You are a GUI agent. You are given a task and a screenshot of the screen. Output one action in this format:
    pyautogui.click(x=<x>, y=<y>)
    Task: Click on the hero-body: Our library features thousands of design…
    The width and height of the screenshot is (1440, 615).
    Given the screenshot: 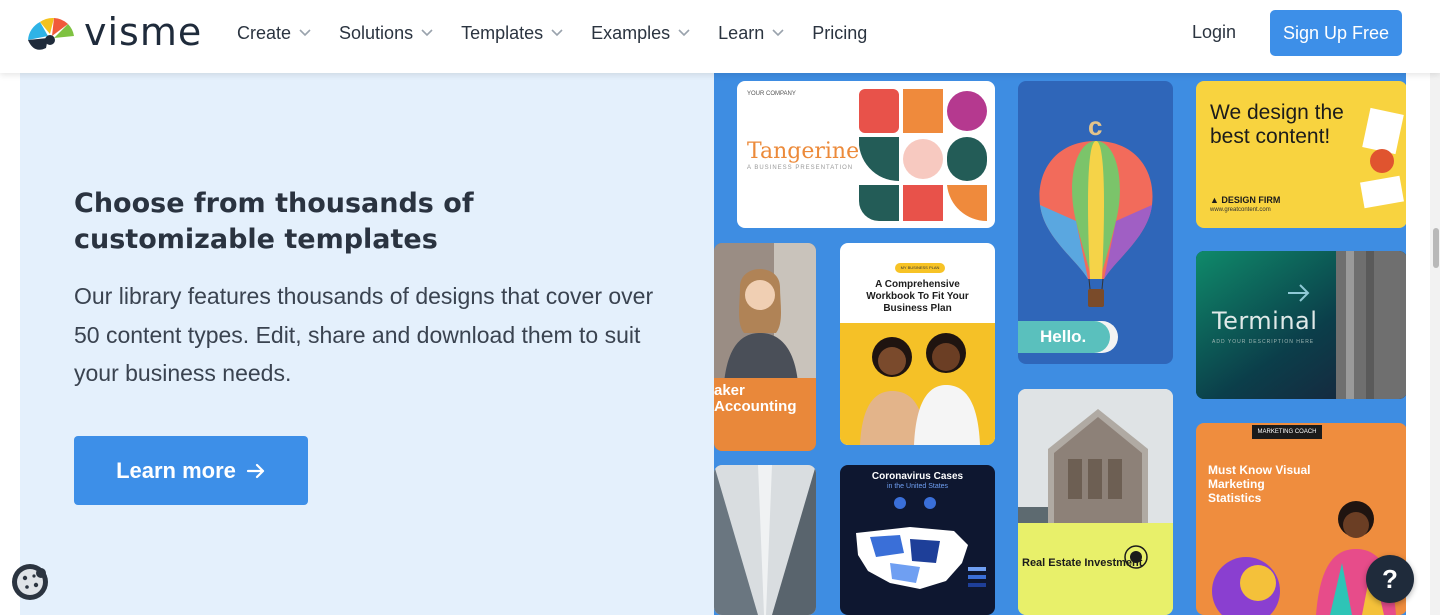 What is the action you would take?
    pyautogui.click(x=364, y=334)
    